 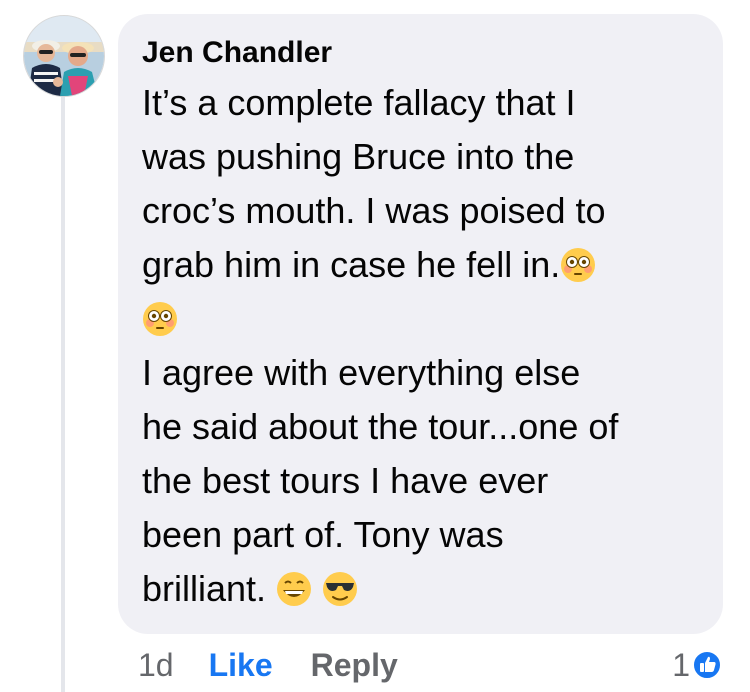 What do you see at coordinates (359, 102) in the screenshot?
I see `comment-text: It’s a complete fallacy that I` at bounding box center [359, 102].